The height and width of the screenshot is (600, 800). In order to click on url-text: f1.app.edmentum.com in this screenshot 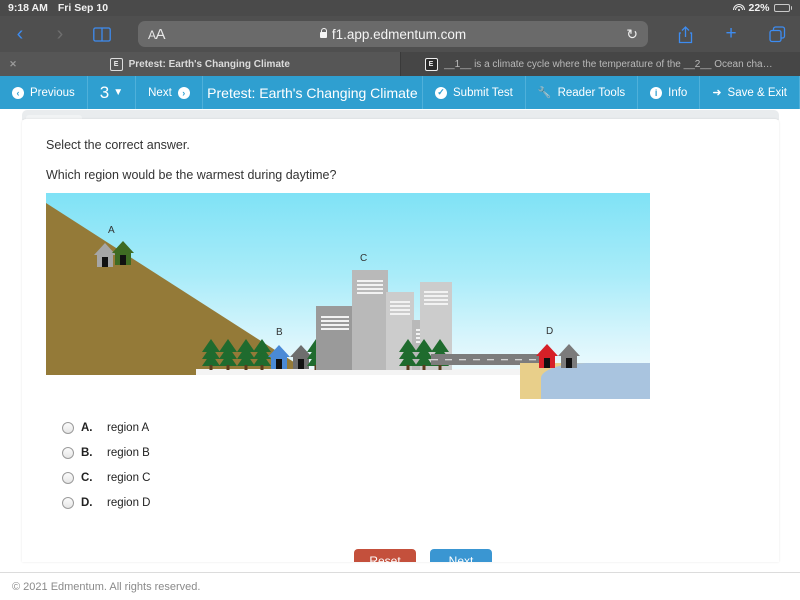, I will do `click(399, 34)`.